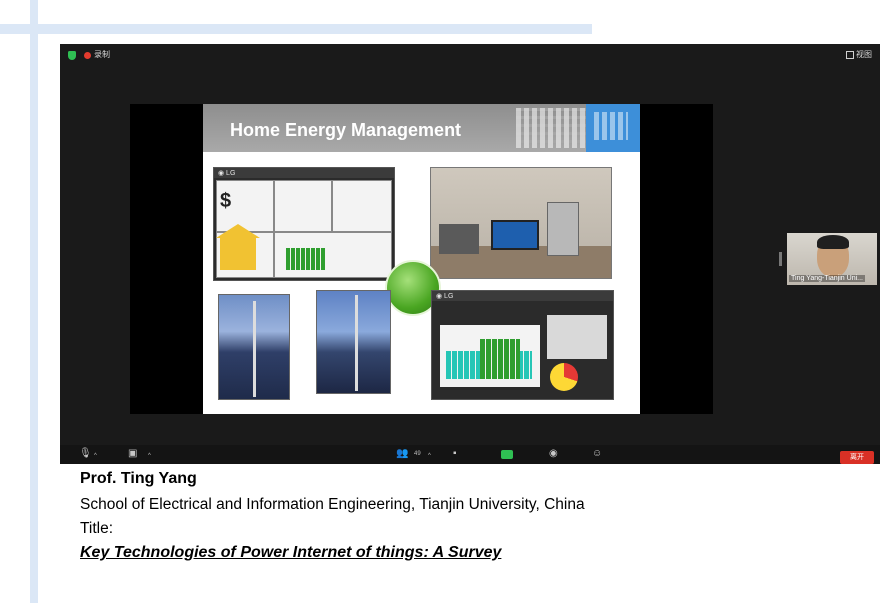 The width and height of the screenshot is (880, 603). I want to click on record-button-icon: ◉, so click(553, 454).